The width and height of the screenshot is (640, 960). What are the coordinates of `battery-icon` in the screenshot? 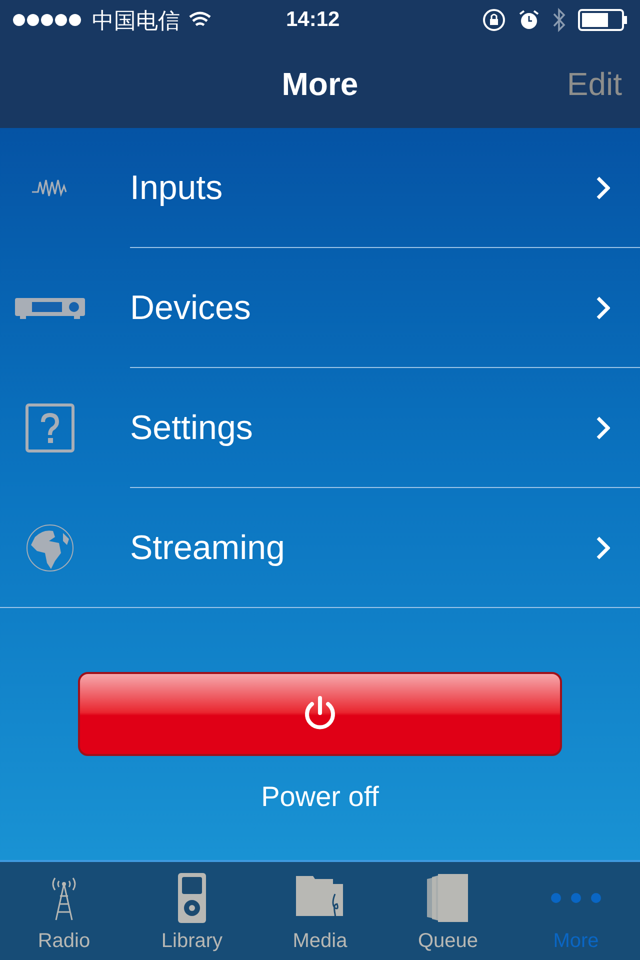 It's located at (603, 20).